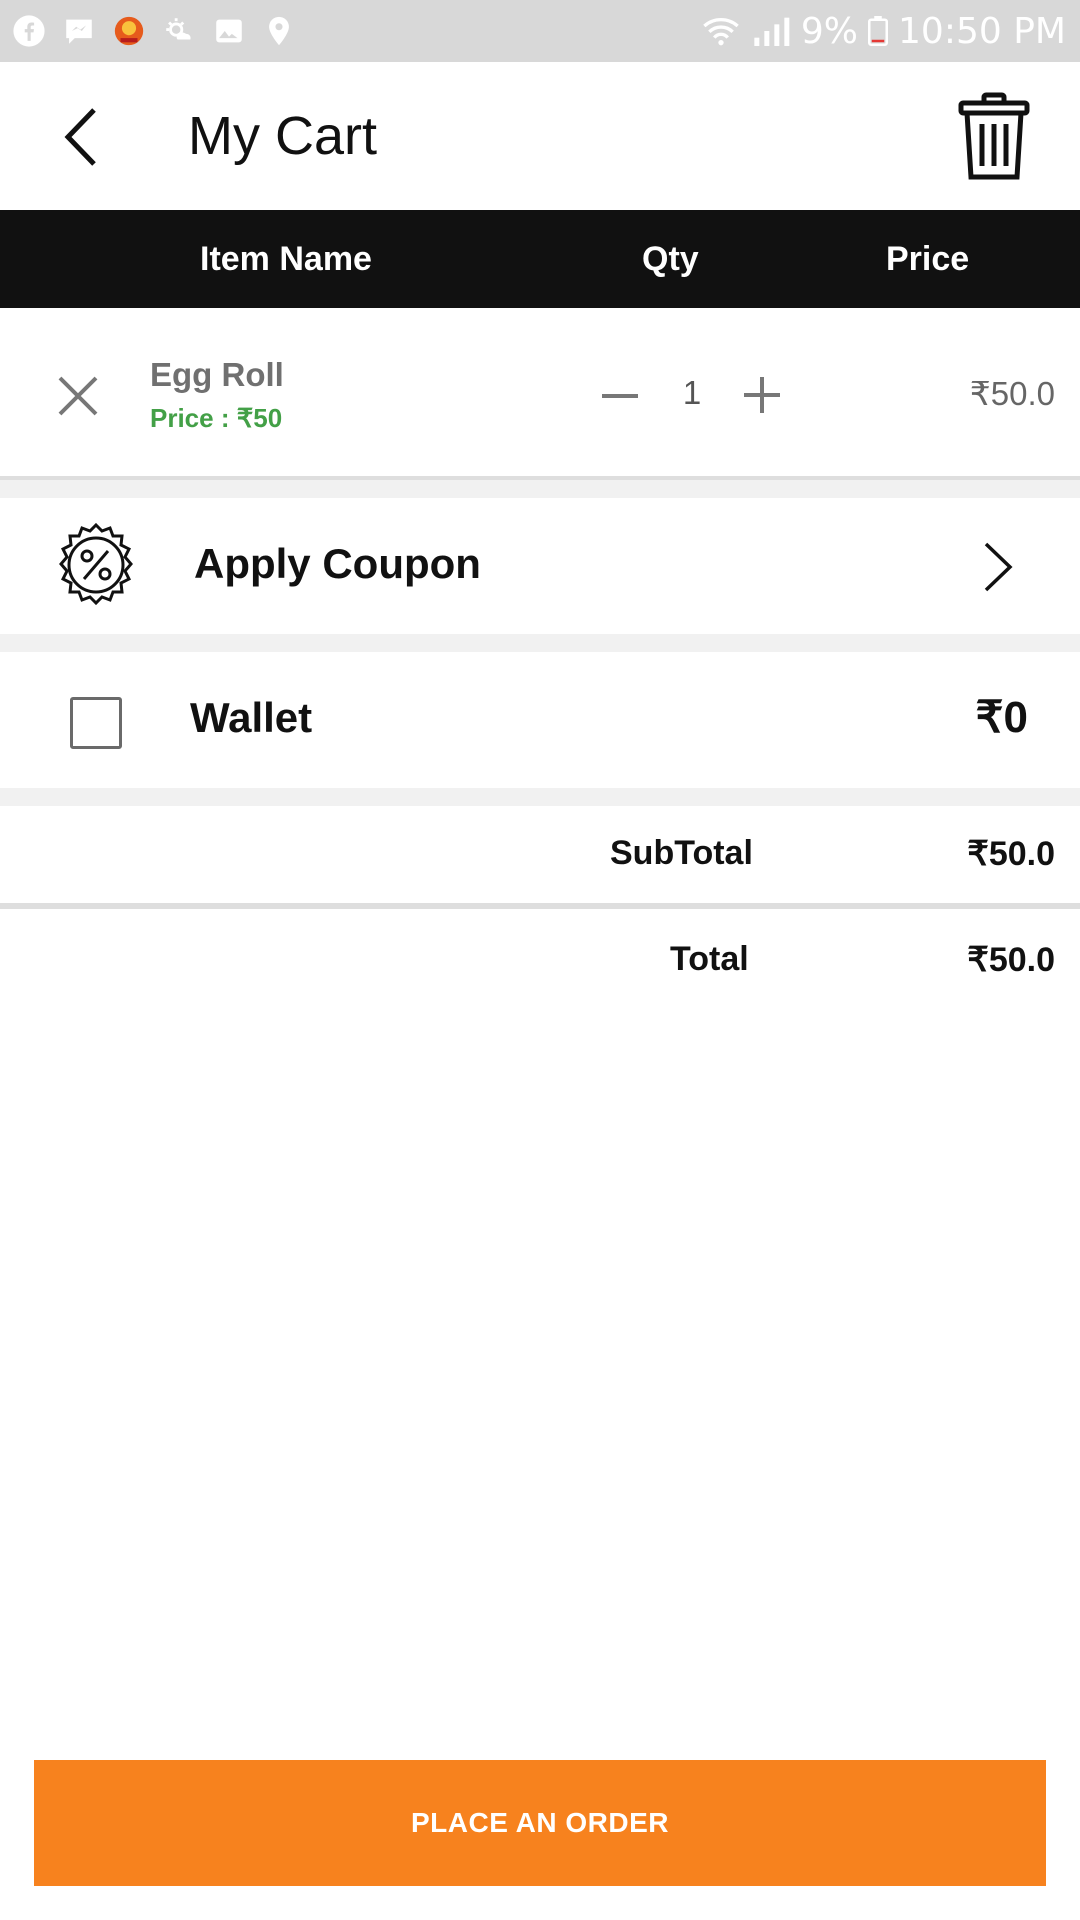  I want to click on clear-cart-button, so click(994, 137).